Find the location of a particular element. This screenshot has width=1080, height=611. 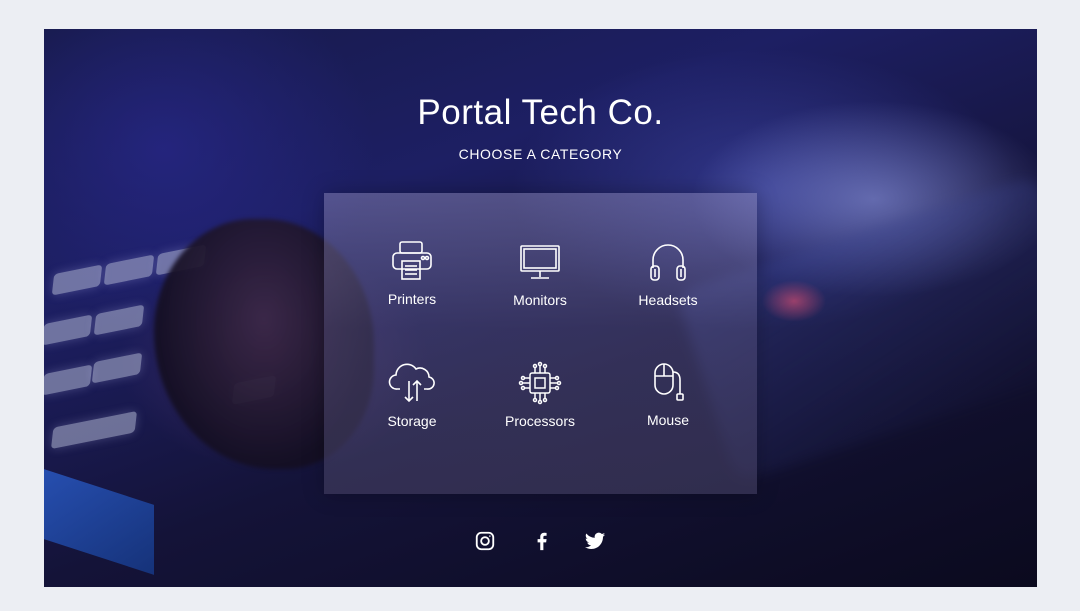

cloud-storage-icon is located at coordinates (411, 383).